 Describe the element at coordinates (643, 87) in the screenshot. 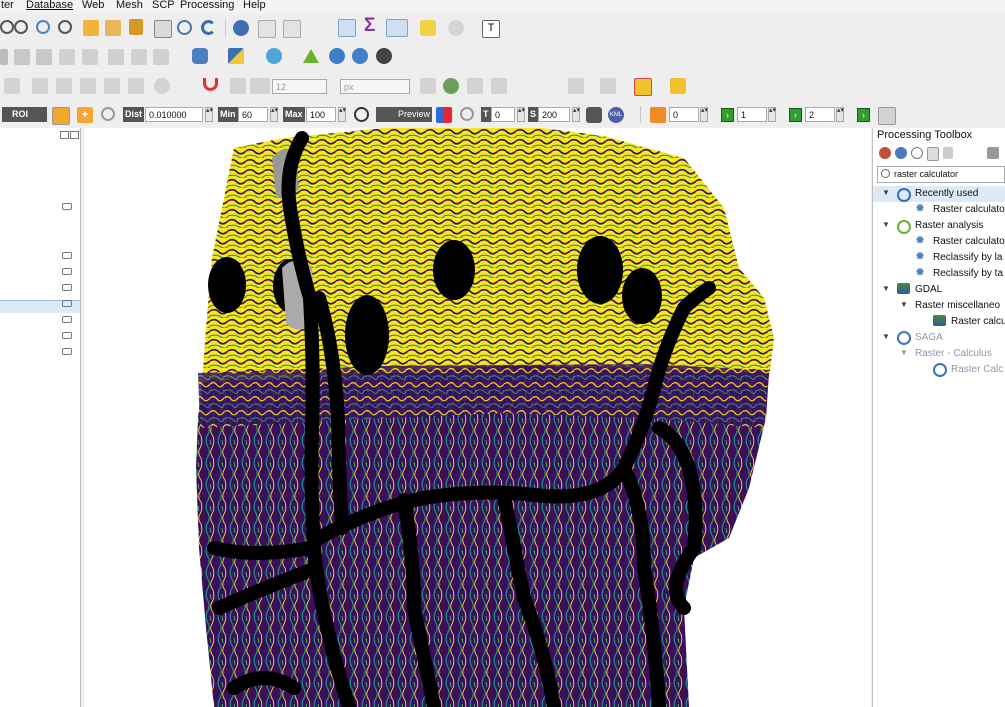

I see `feature-color-icon` at that location.